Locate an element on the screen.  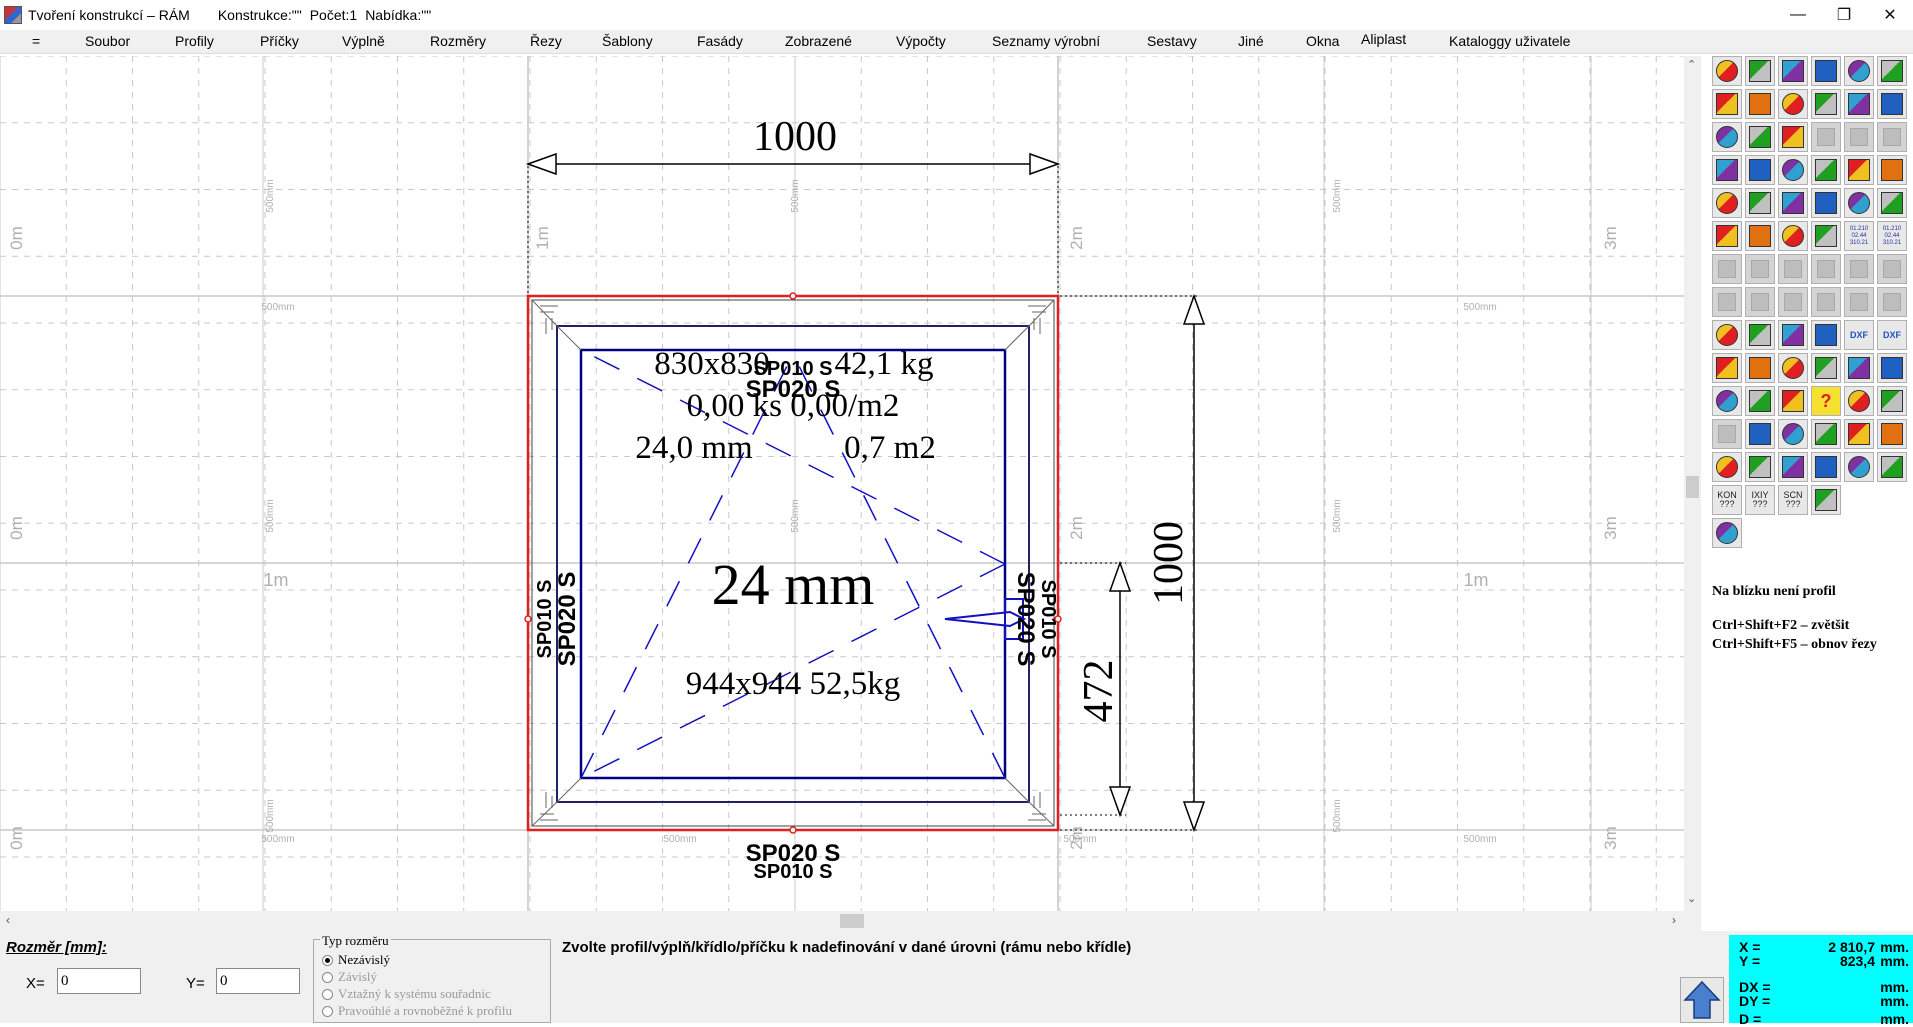
tool-button-53-icon: DXF is located at coordinates (1859, 335).